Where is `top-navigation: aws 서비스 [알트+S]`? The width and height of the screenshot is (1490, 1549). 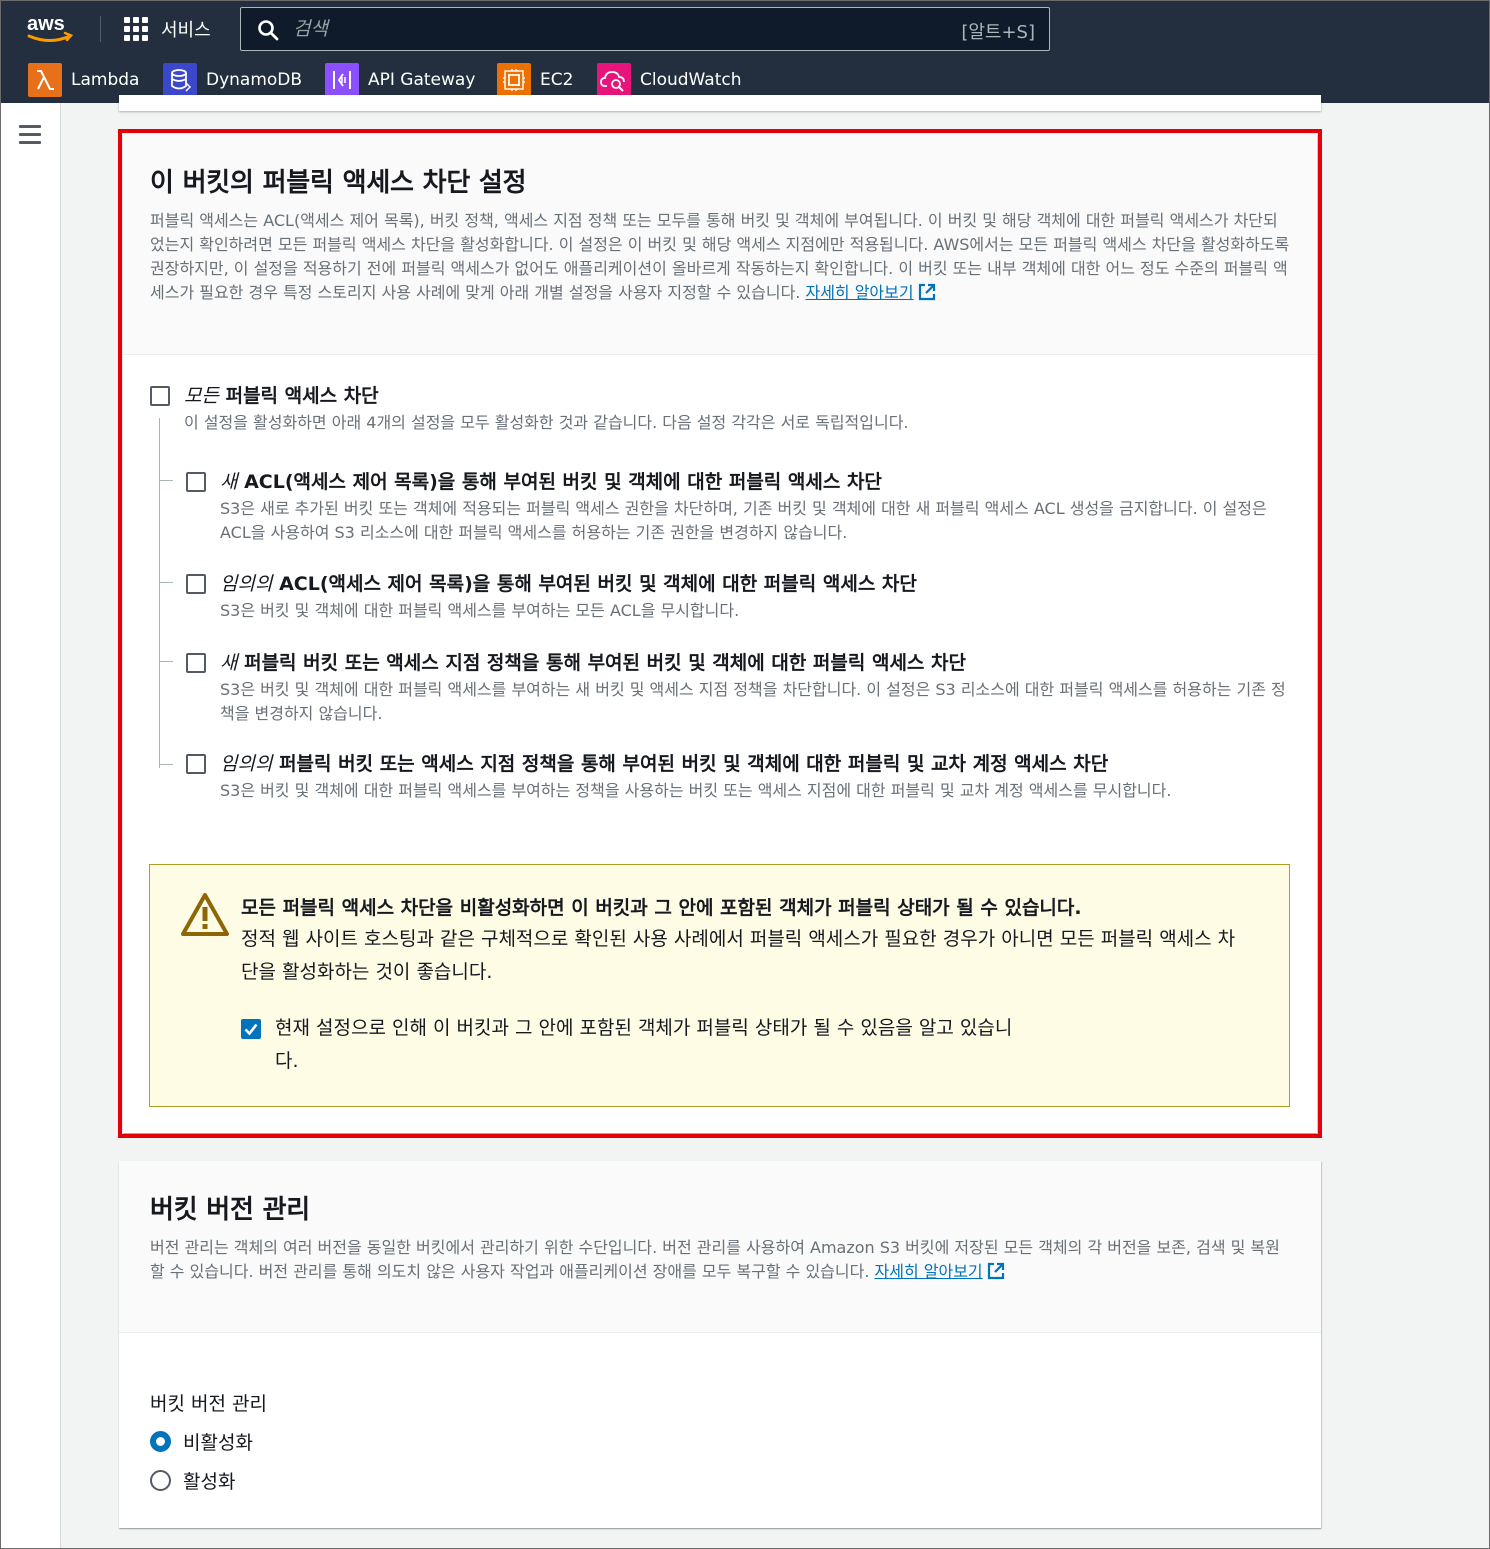 top-navigation: aws 서비스 [알트+S] is located at coordinates (745, 28).